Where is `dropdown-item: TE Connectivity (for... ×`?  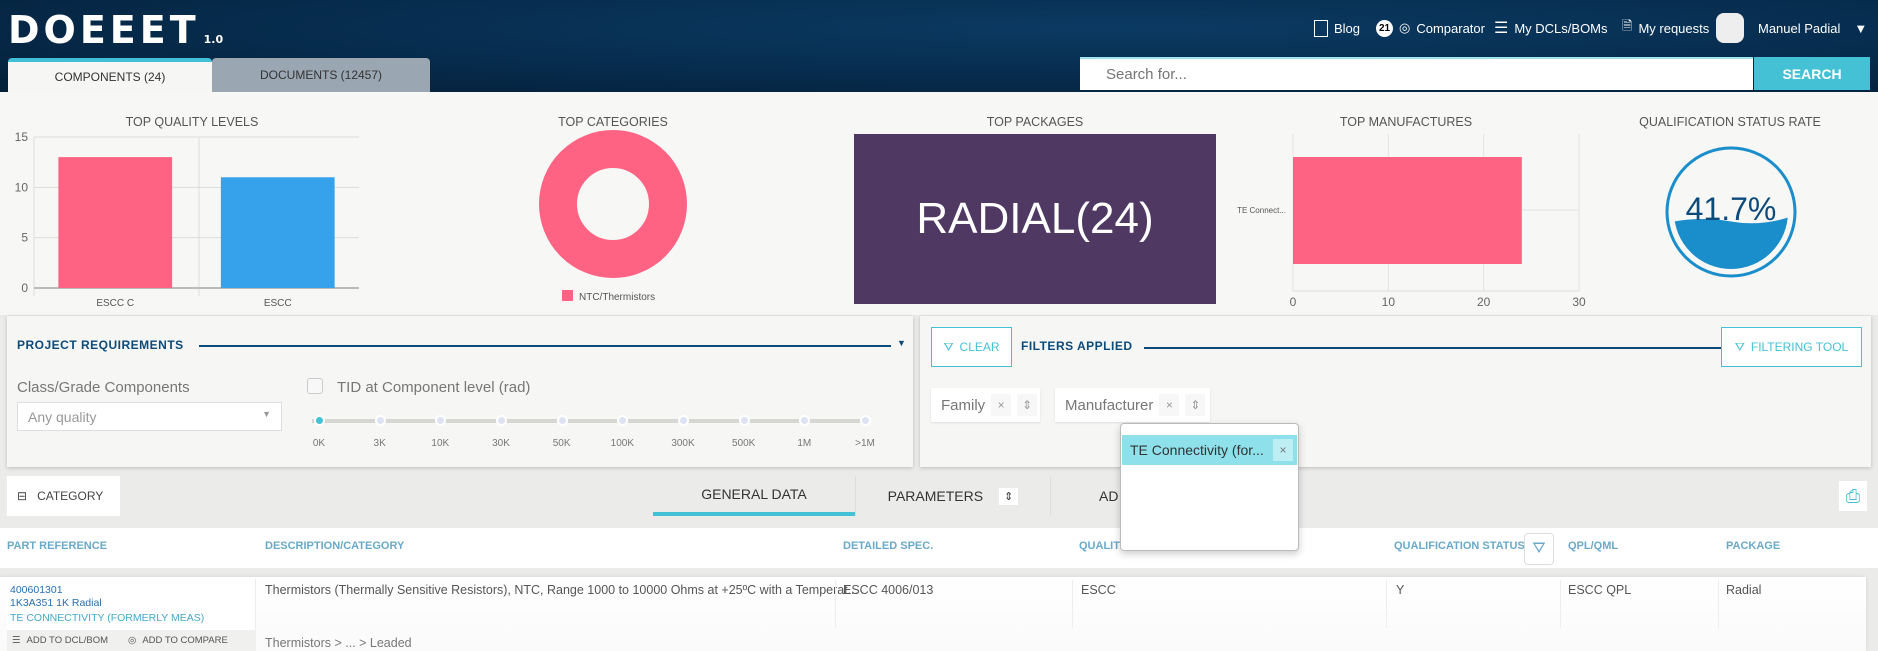
dropdown-item: TE Connectivity (for... × is located at coordinates (1209, 450).